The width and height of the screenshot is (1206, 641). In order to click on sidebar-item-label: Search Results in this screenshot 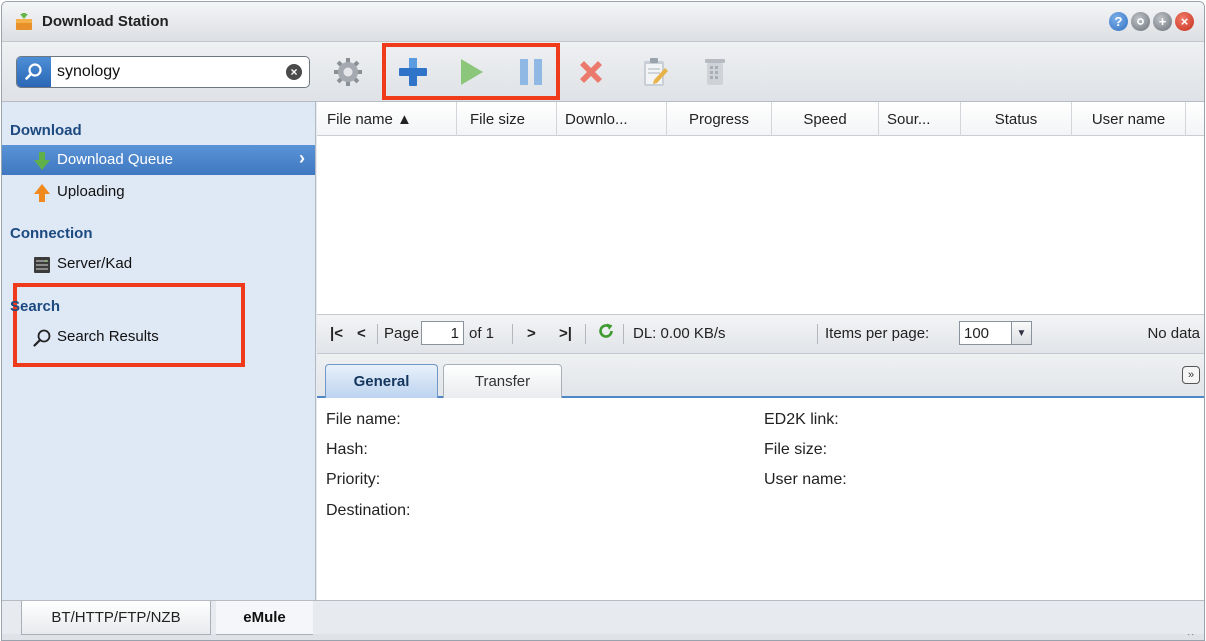, I will do `click(108, 336)`.